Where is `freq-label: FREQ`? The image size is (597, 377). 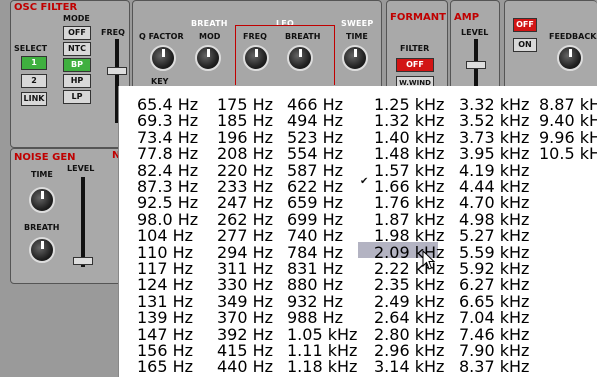
freq-label: FREQ is located at coordinates (113, 32).